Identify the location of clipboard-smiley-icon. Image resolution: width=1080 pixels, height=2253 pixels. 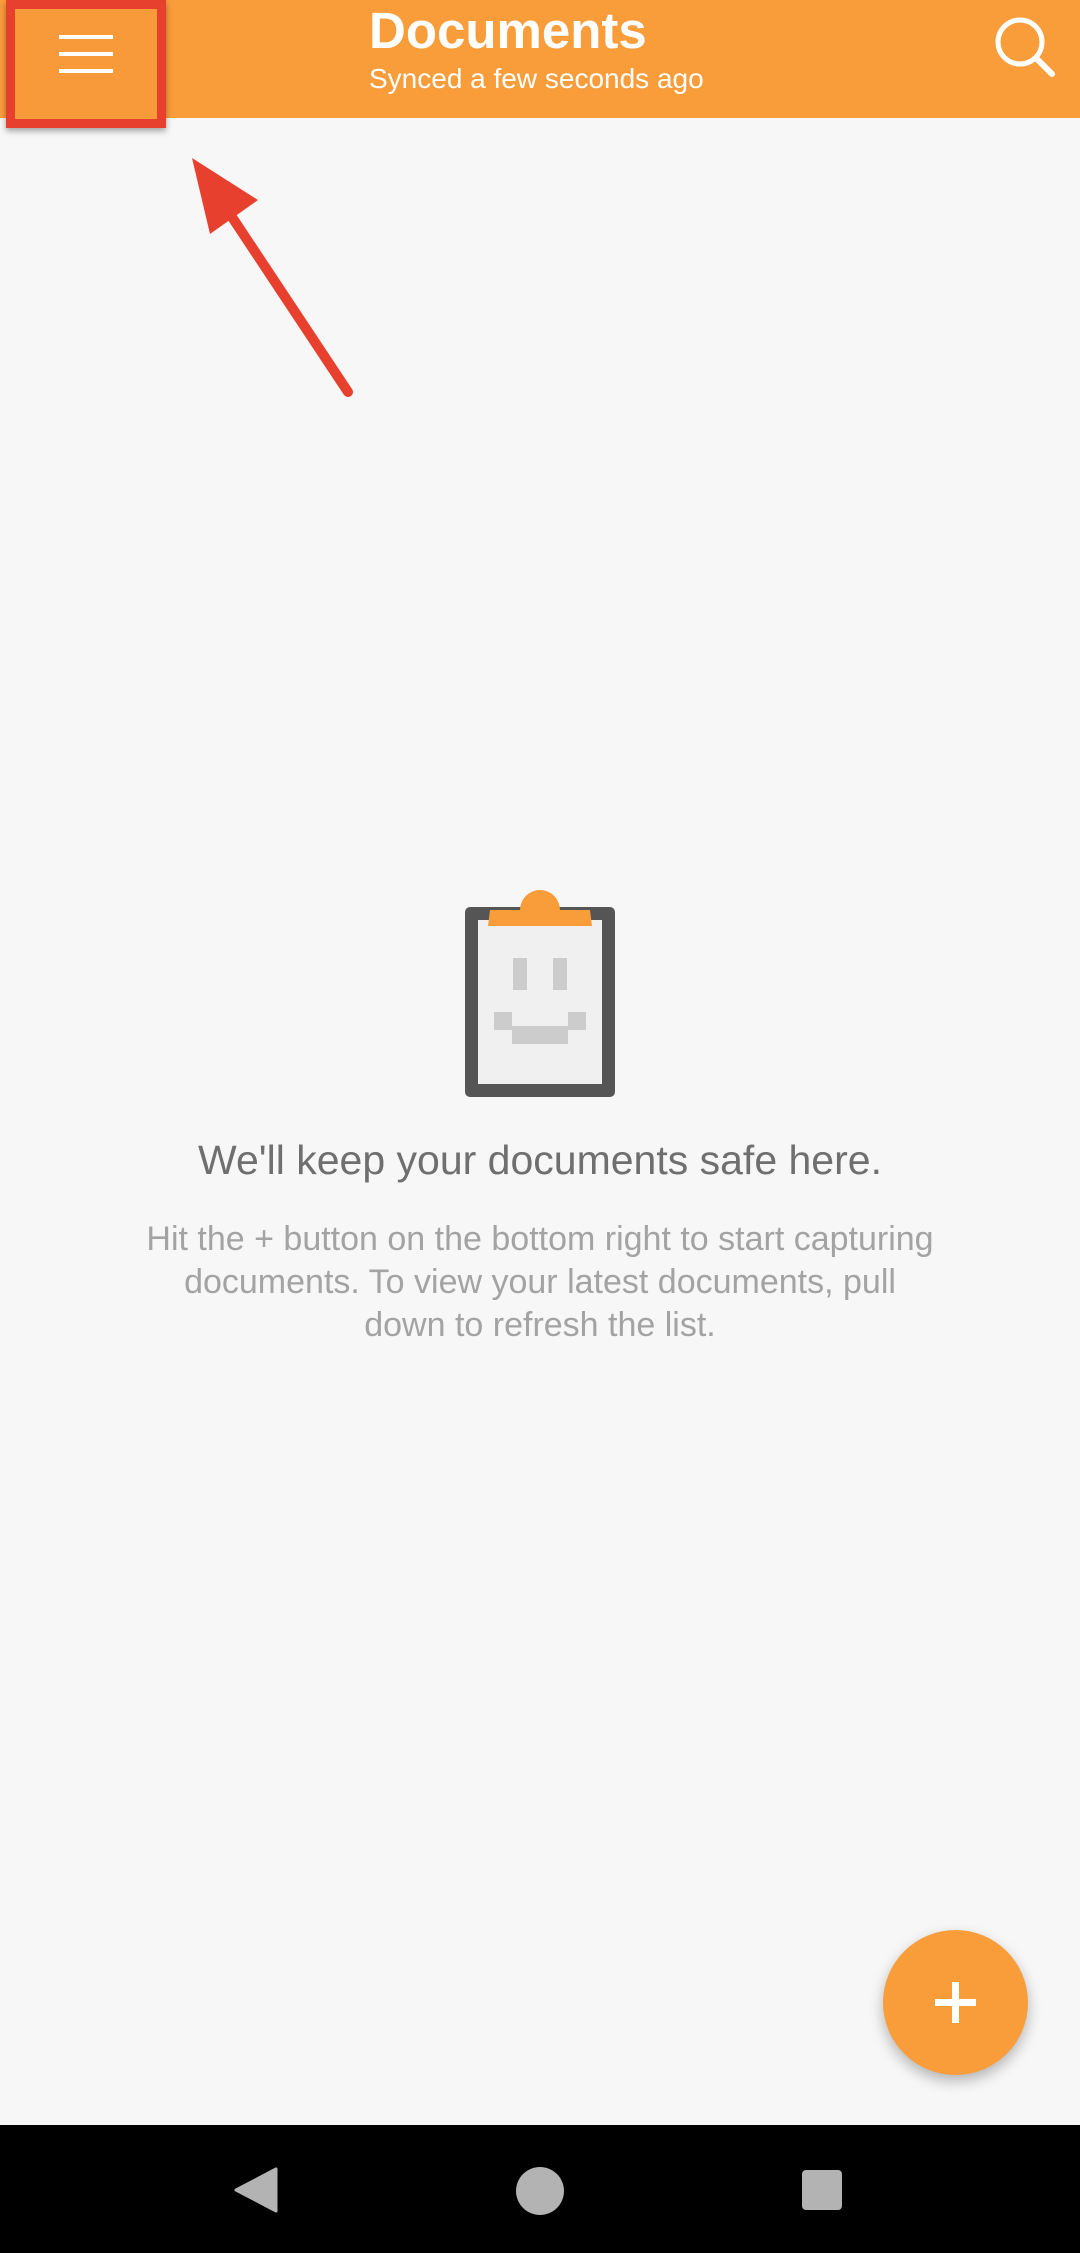
(540, 993).